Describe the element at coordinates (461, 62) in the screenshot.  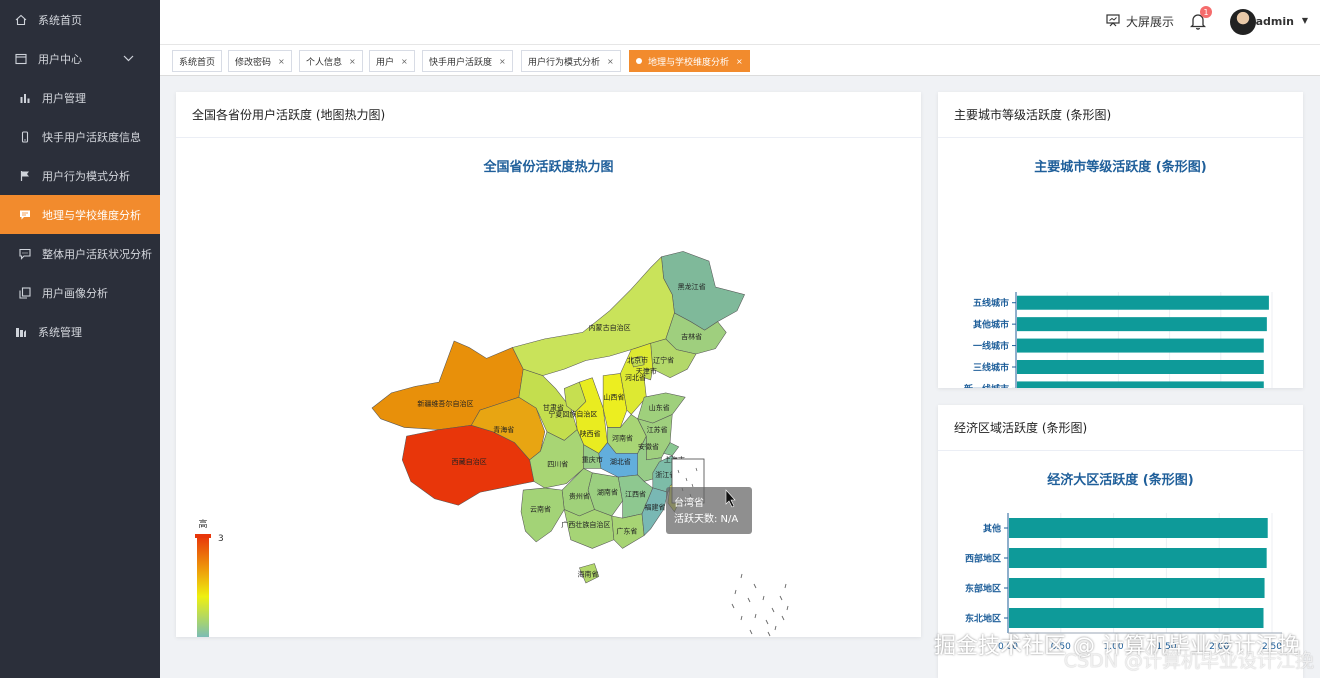
I see `tab-label: 快手用户活跃度` at that location.